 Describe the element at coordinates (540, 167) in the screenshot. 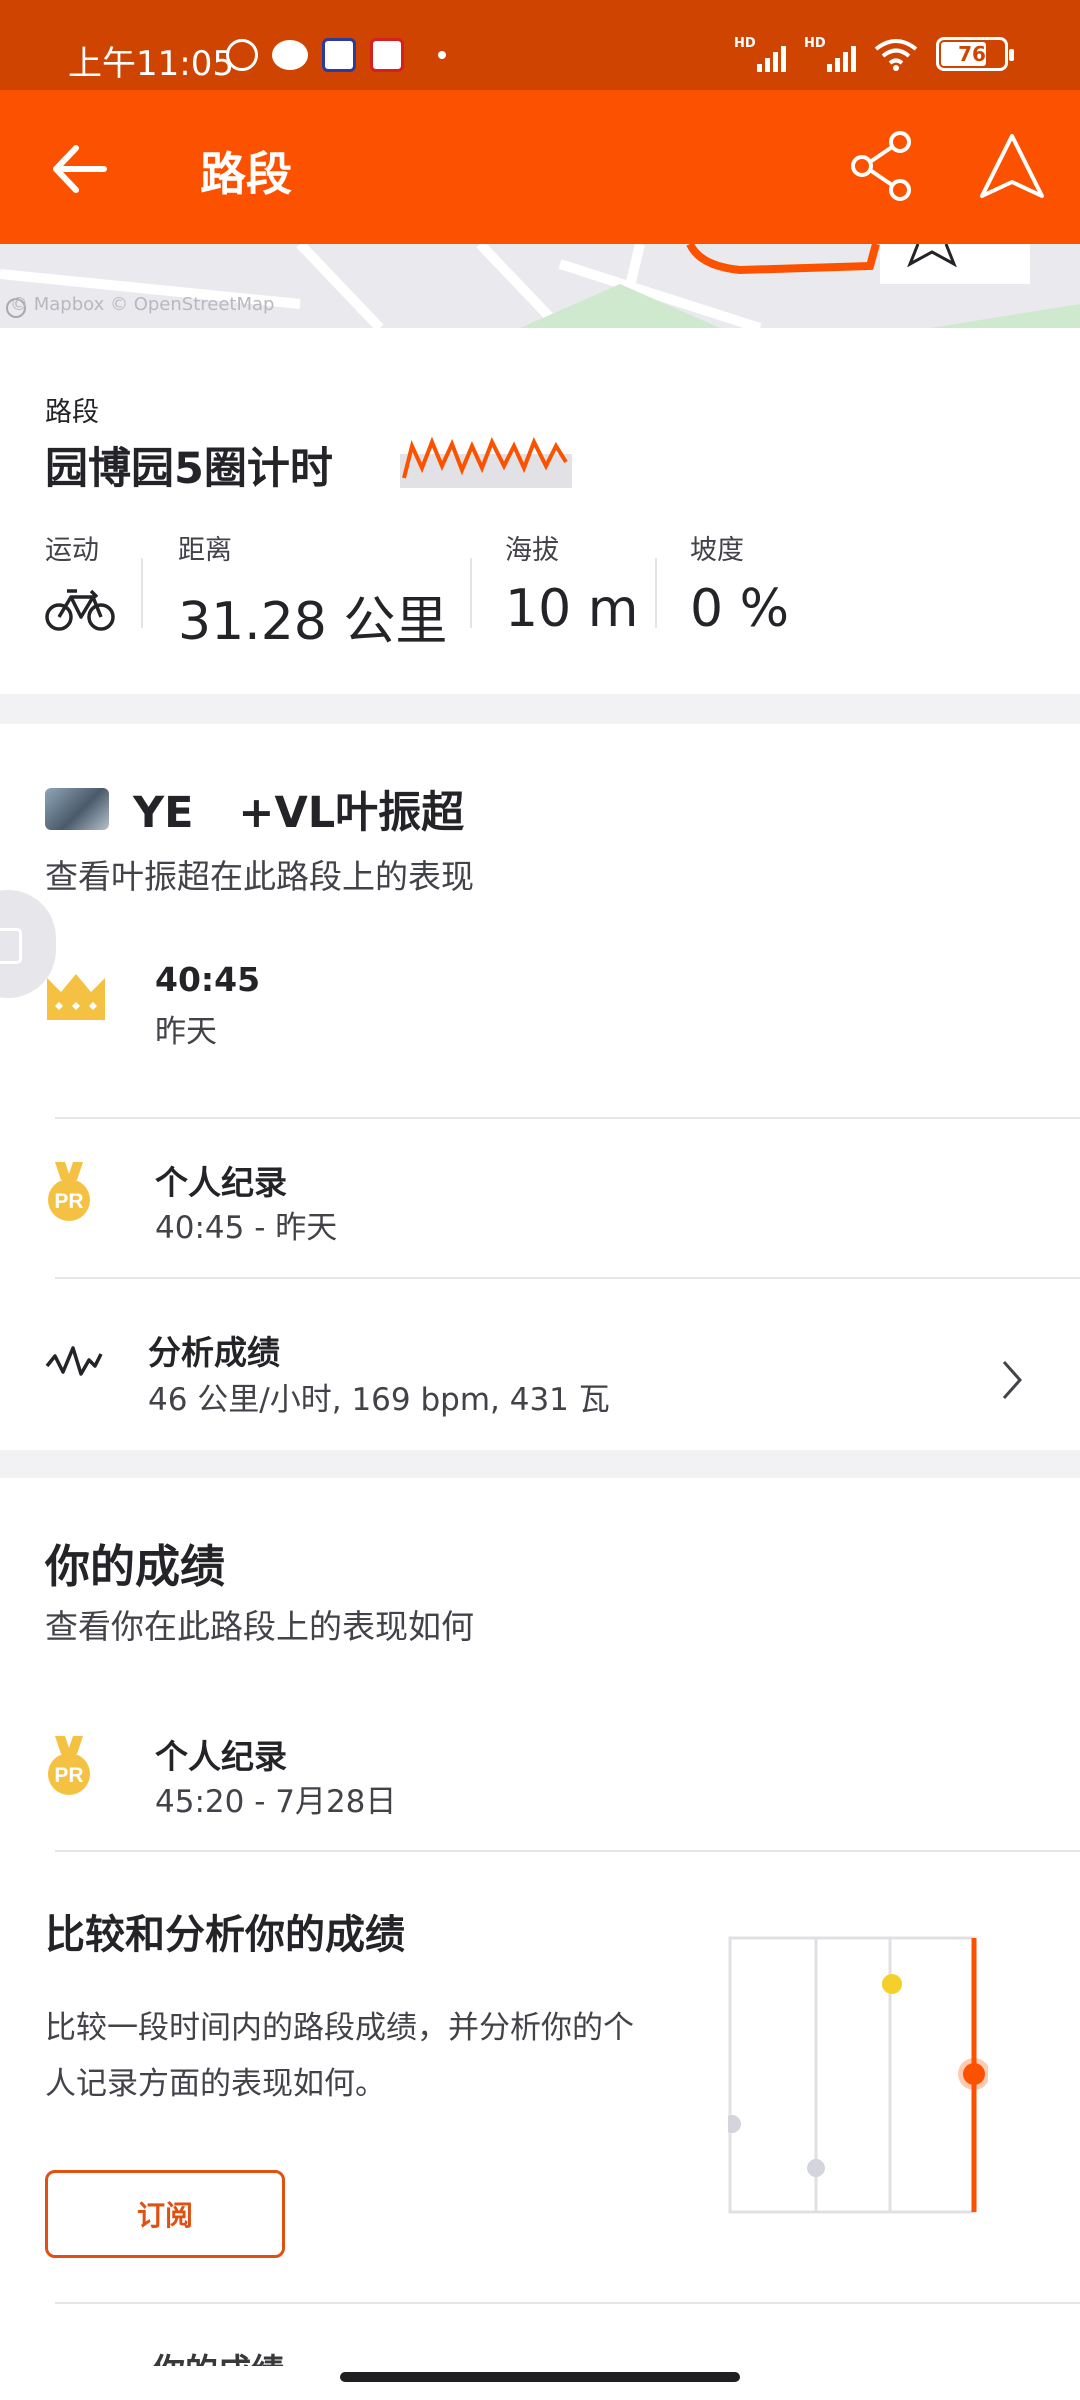

I see `app-bar: 路段` at that location.